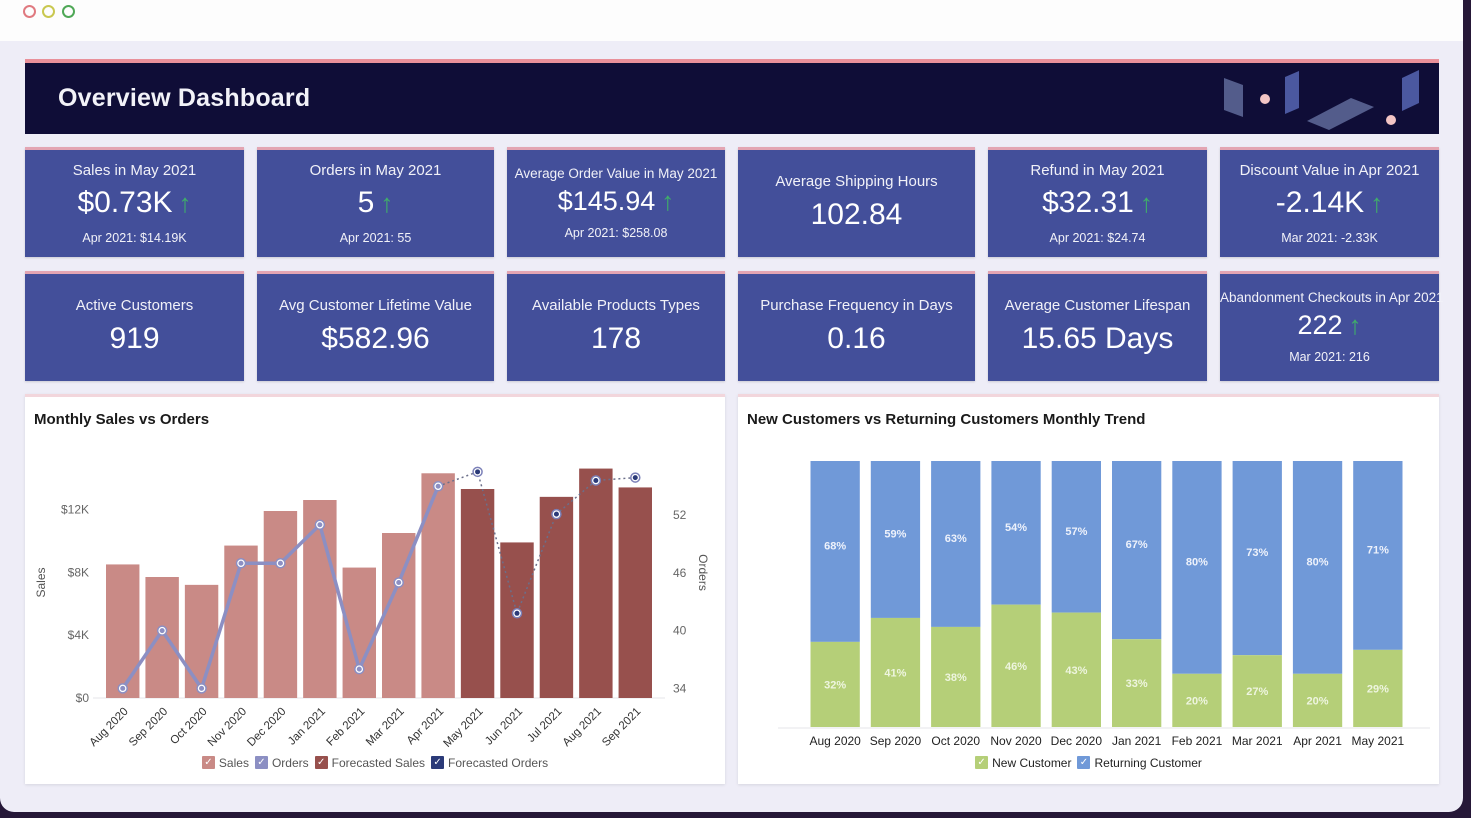 This screenshot has width=1471, height=818. Describe the element at coordinates (290, 762) in the screenshot. I see `legend-label: Orders` at that location.